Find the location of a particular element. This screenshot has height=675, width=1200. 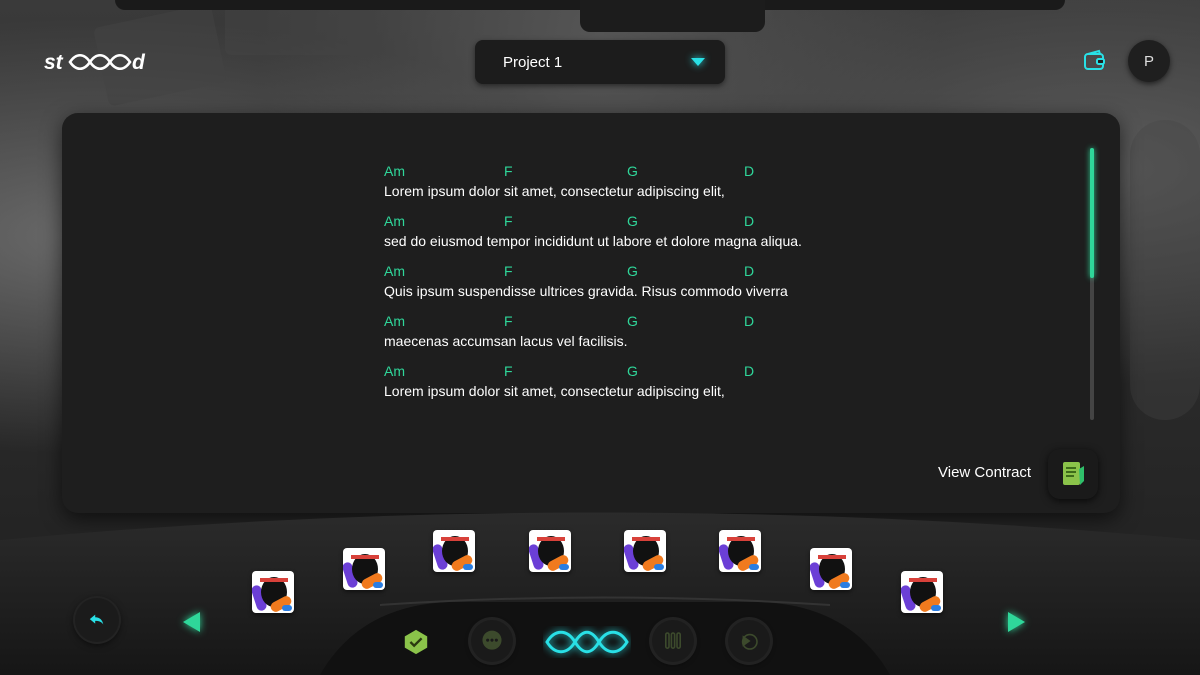

view-contract-button is located at coordinates (1073, 474).